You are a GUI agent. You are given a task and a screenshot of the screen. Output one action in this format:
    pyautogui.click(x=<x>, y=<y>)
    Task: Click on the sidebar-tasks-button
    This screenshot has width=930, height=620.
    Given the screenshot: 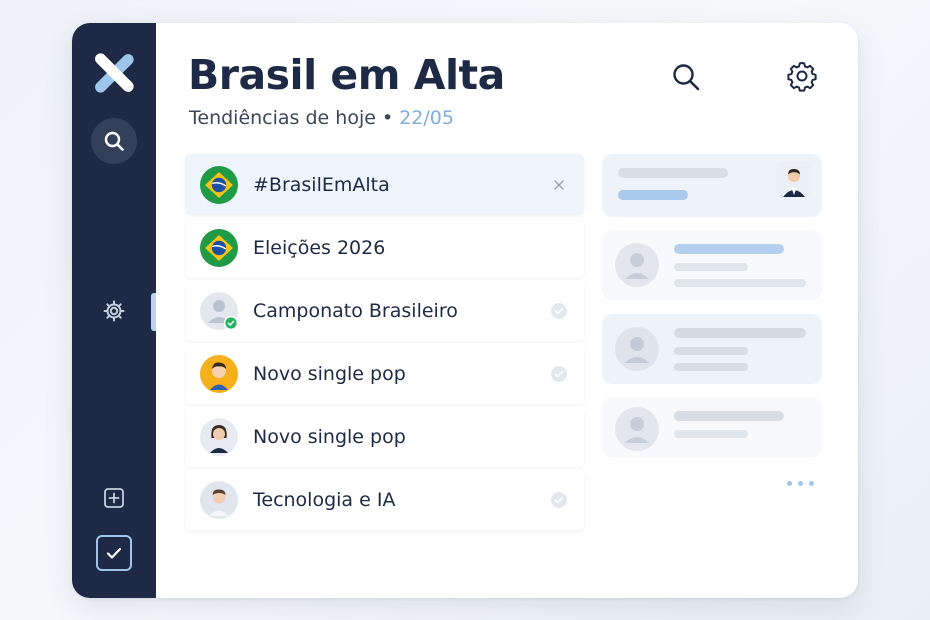 What is the action you would take?
    pyautogui.click(x=114, y=553)
    